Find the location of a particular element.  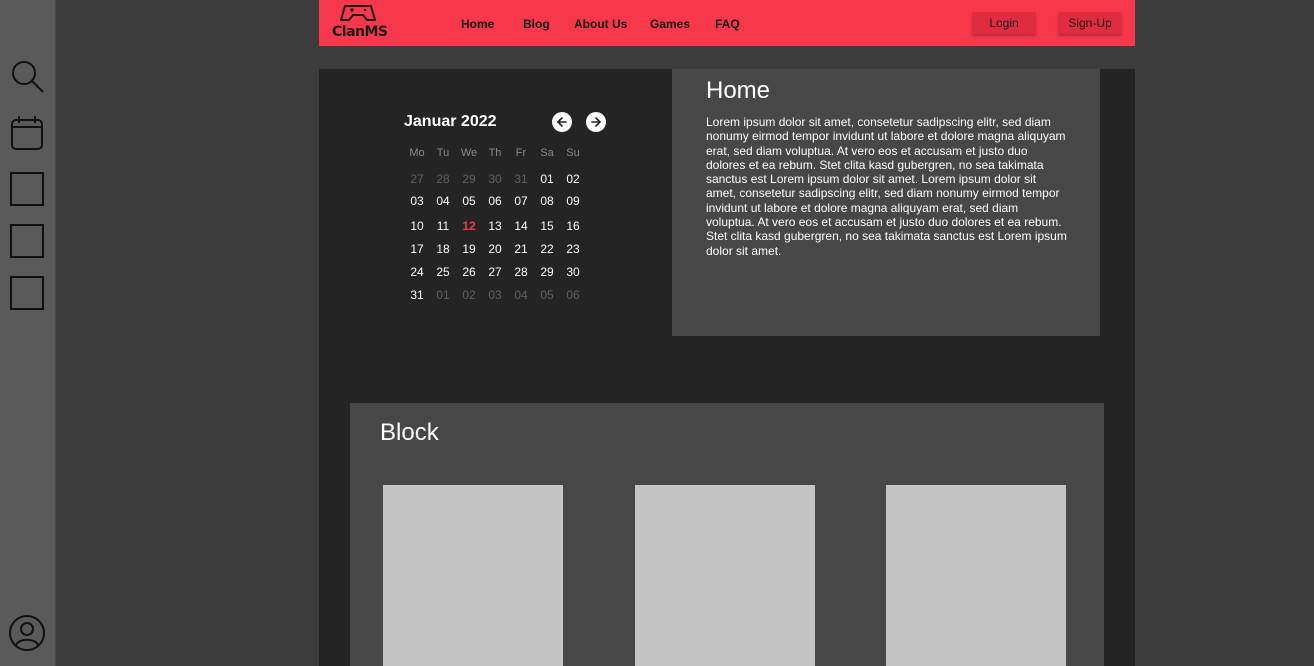

weekday-label: Tu is located at coordinates (443, 153).